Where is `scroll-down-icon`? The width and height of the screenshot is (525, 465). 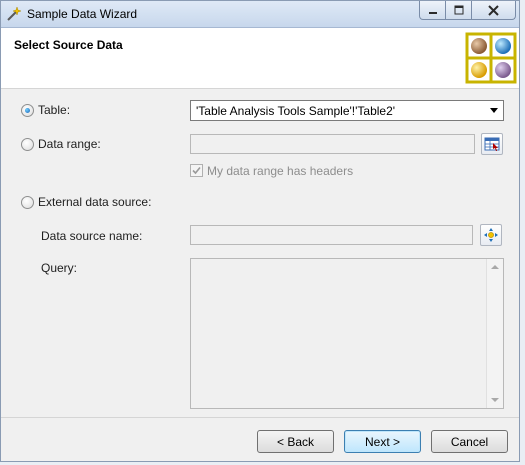
scroll-down-icon is located at coordinates (495, 400).